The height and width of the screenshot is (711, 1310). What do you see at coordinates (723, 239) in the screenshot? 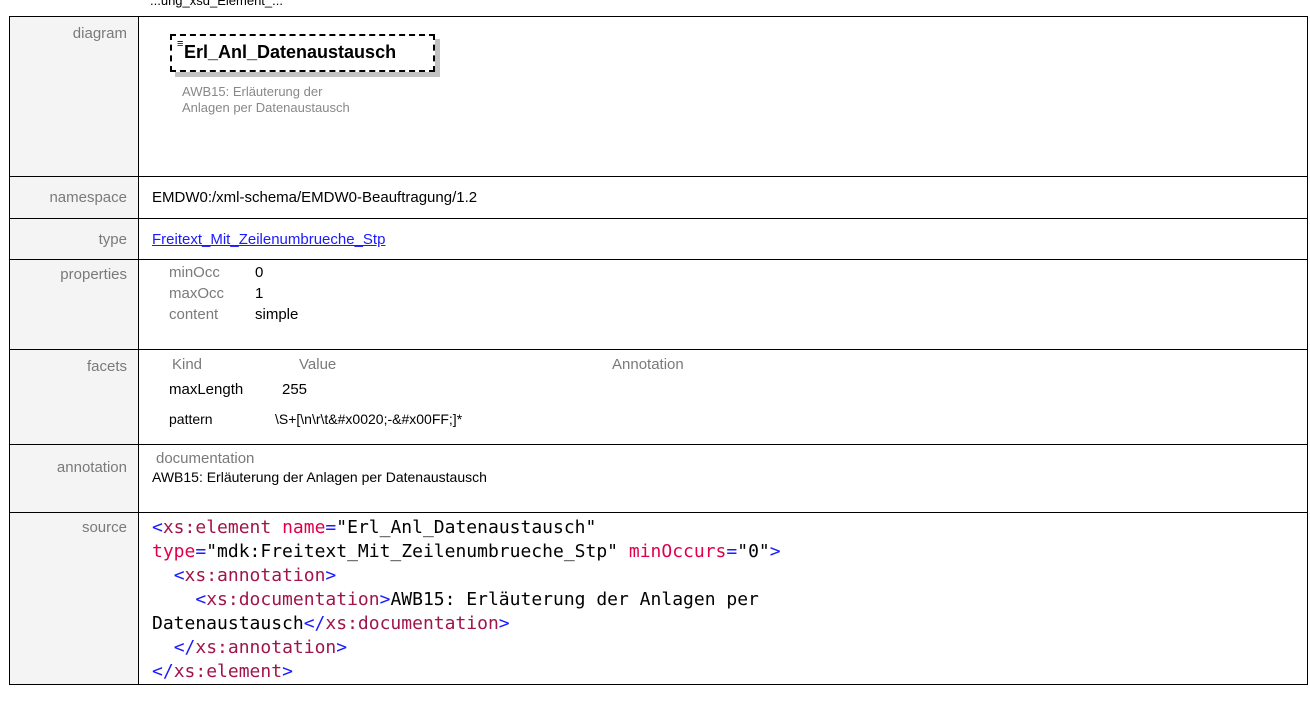
I see `type-cell: Freitext_Mit_Zeilenumbrueche_Stp` at bounding box center [723, 239].